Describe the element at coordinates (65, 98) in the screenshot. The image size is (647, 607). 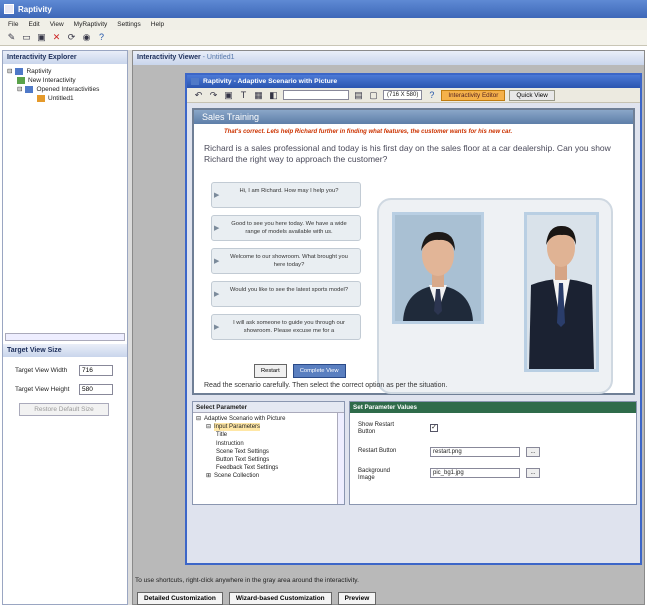
I see `tree-item-untitled: Untitled1` at that location.